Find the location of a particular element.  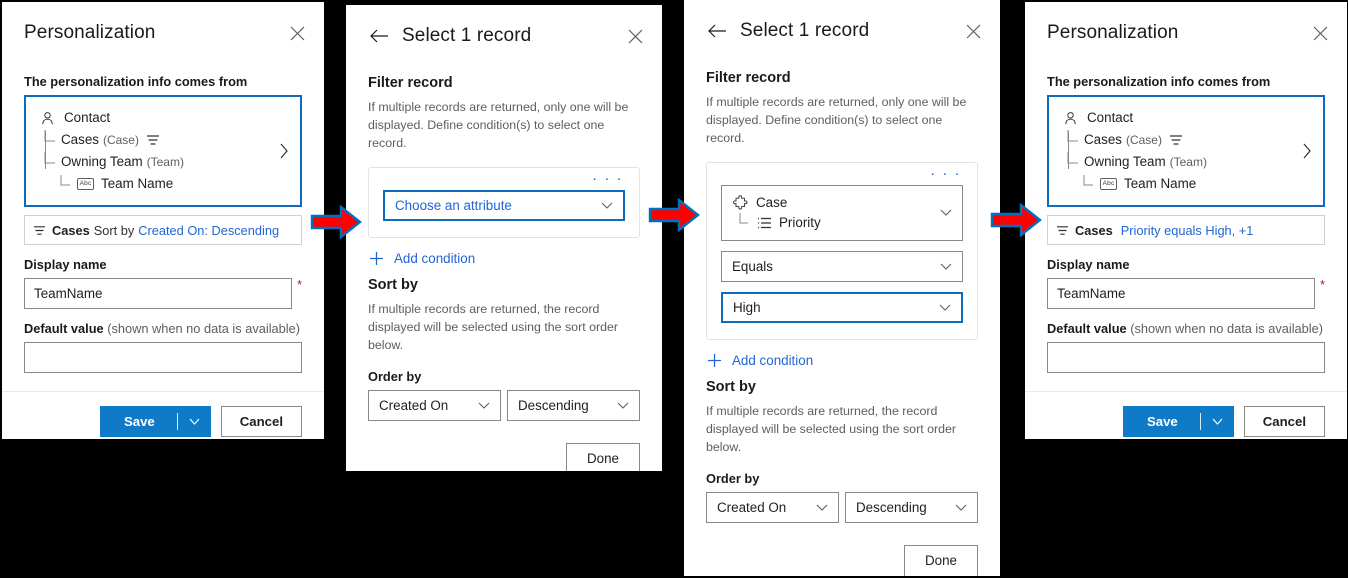

attribute-entity-label: Case is located at coordinates (772, 202).